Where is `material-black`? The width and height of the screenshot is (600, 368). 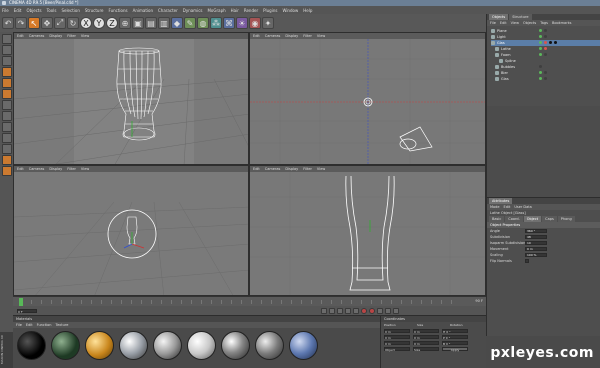
material-black is located at coordinates (31, 345).